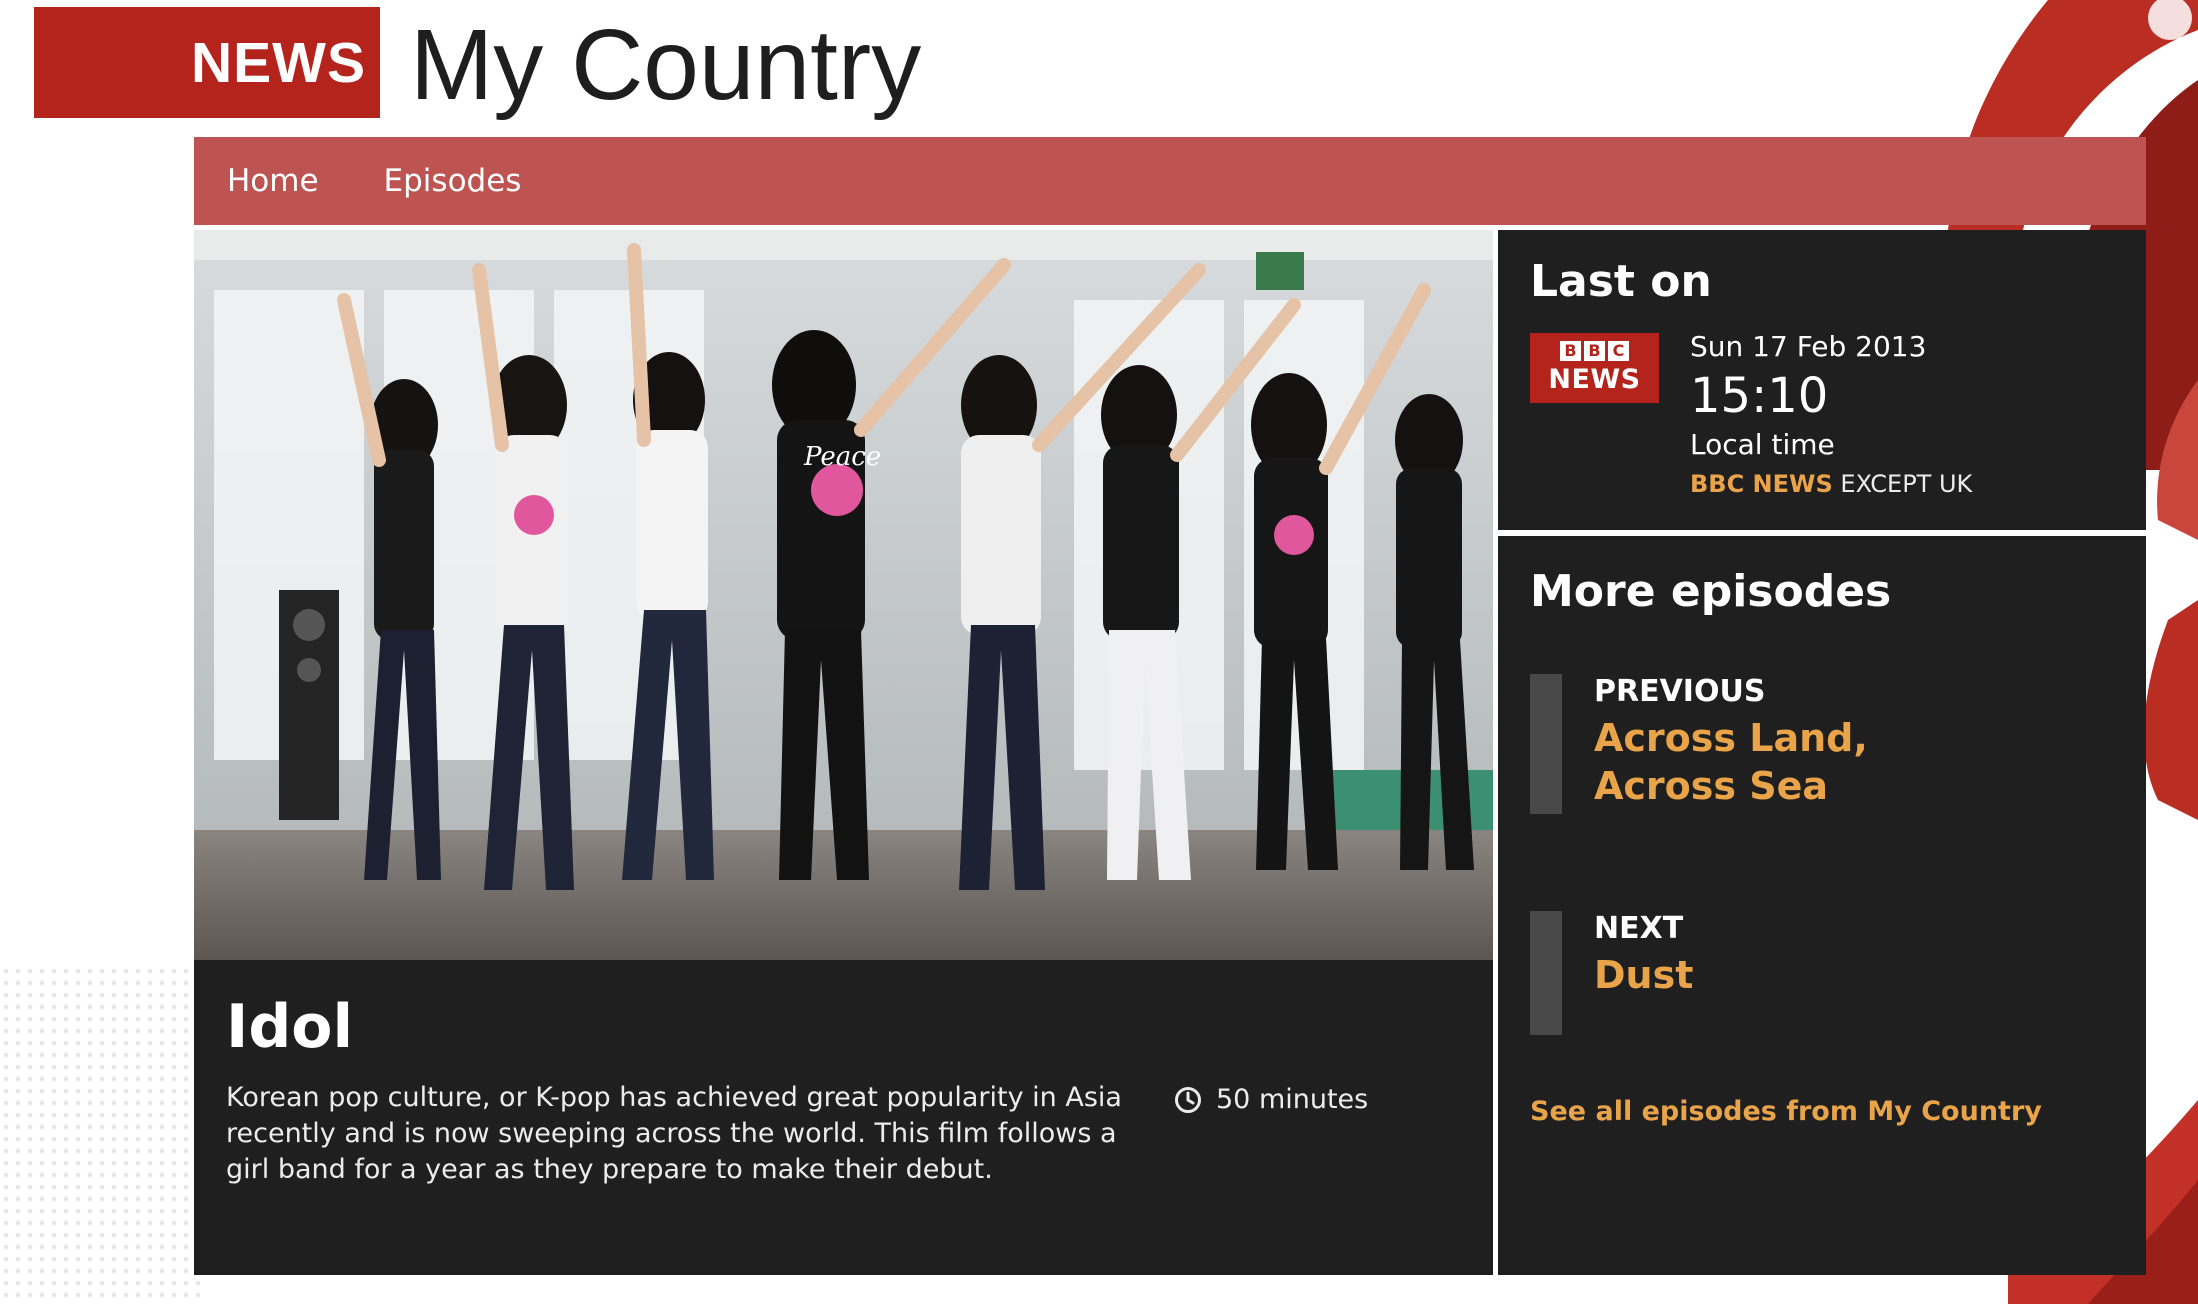  What do you see at coordinates (1761, 484) in the screenshot?
I see `channel-name: BBC NEWS` at bounding box center [1761, 484].